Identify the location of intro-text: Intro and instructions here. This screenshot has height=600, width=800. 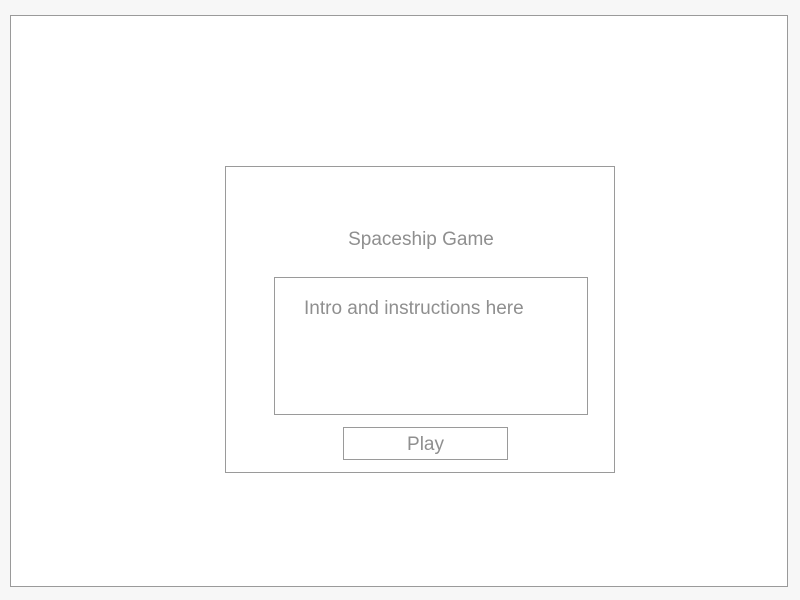
(414, 308).